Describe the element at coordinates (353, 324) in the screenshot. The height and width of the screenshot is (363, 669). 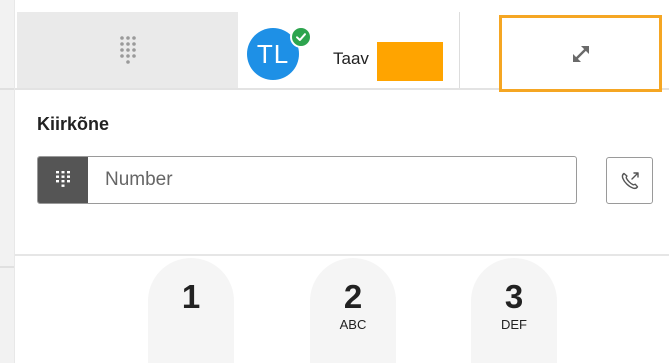
I see `key-letters: ABC` at that location.